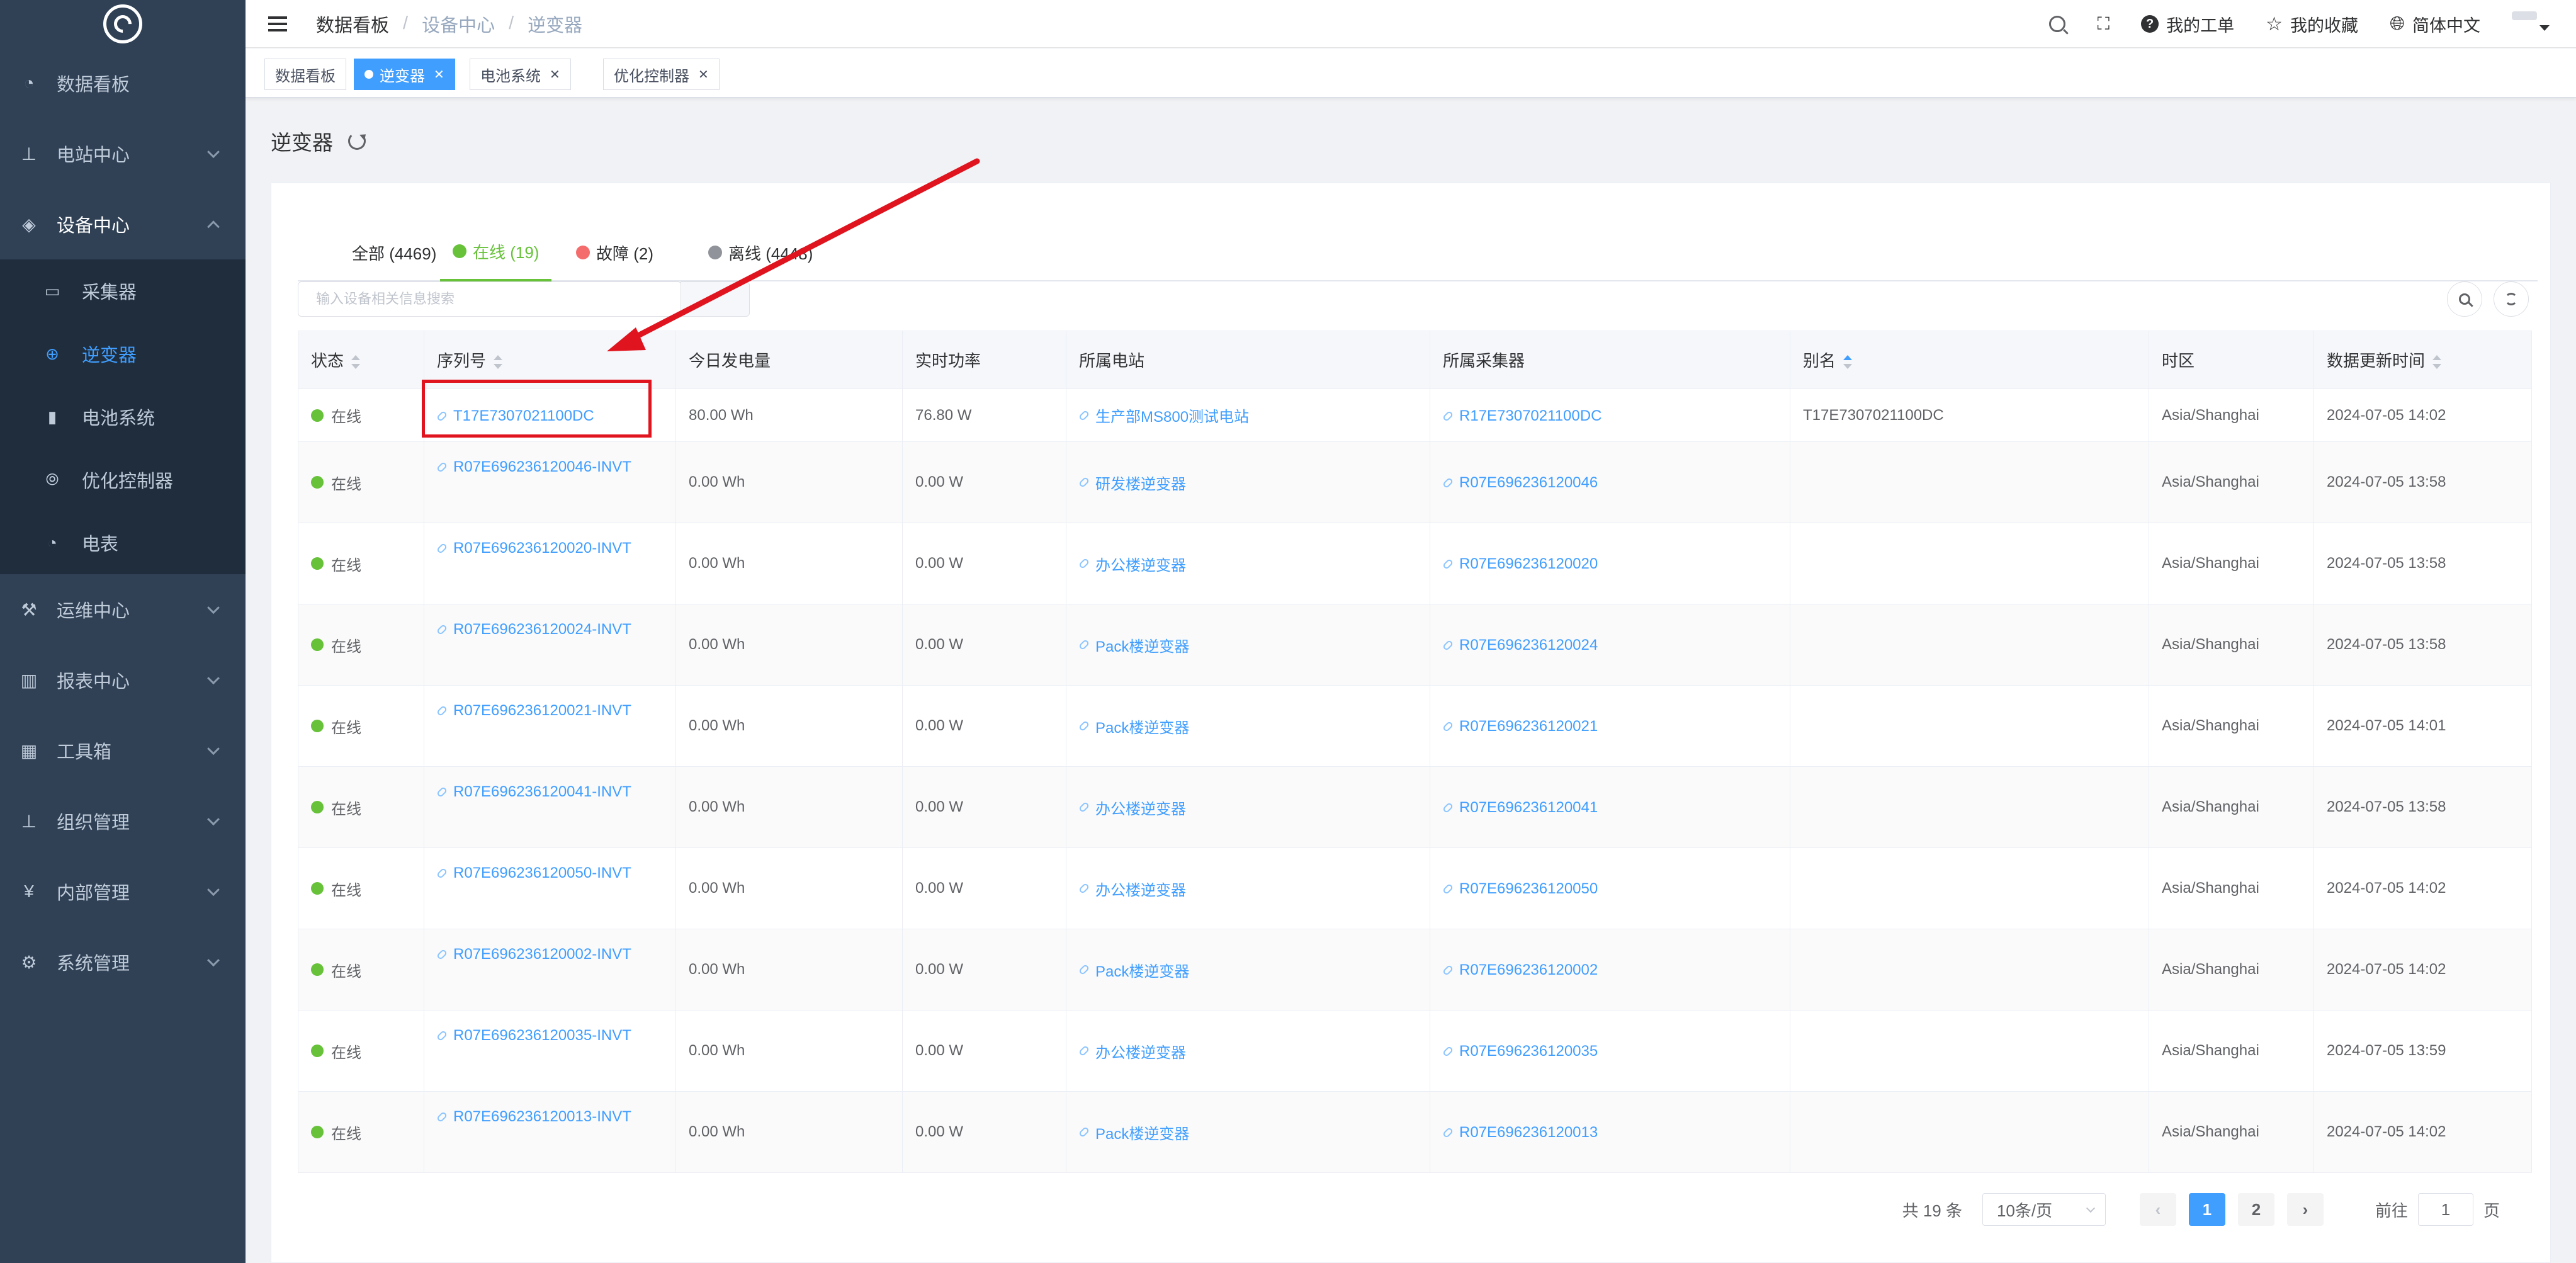 This screenshot has height=1263, width=2576. I want to click on serial-link: R07E696236120035-INVT, so click(533, 1036).